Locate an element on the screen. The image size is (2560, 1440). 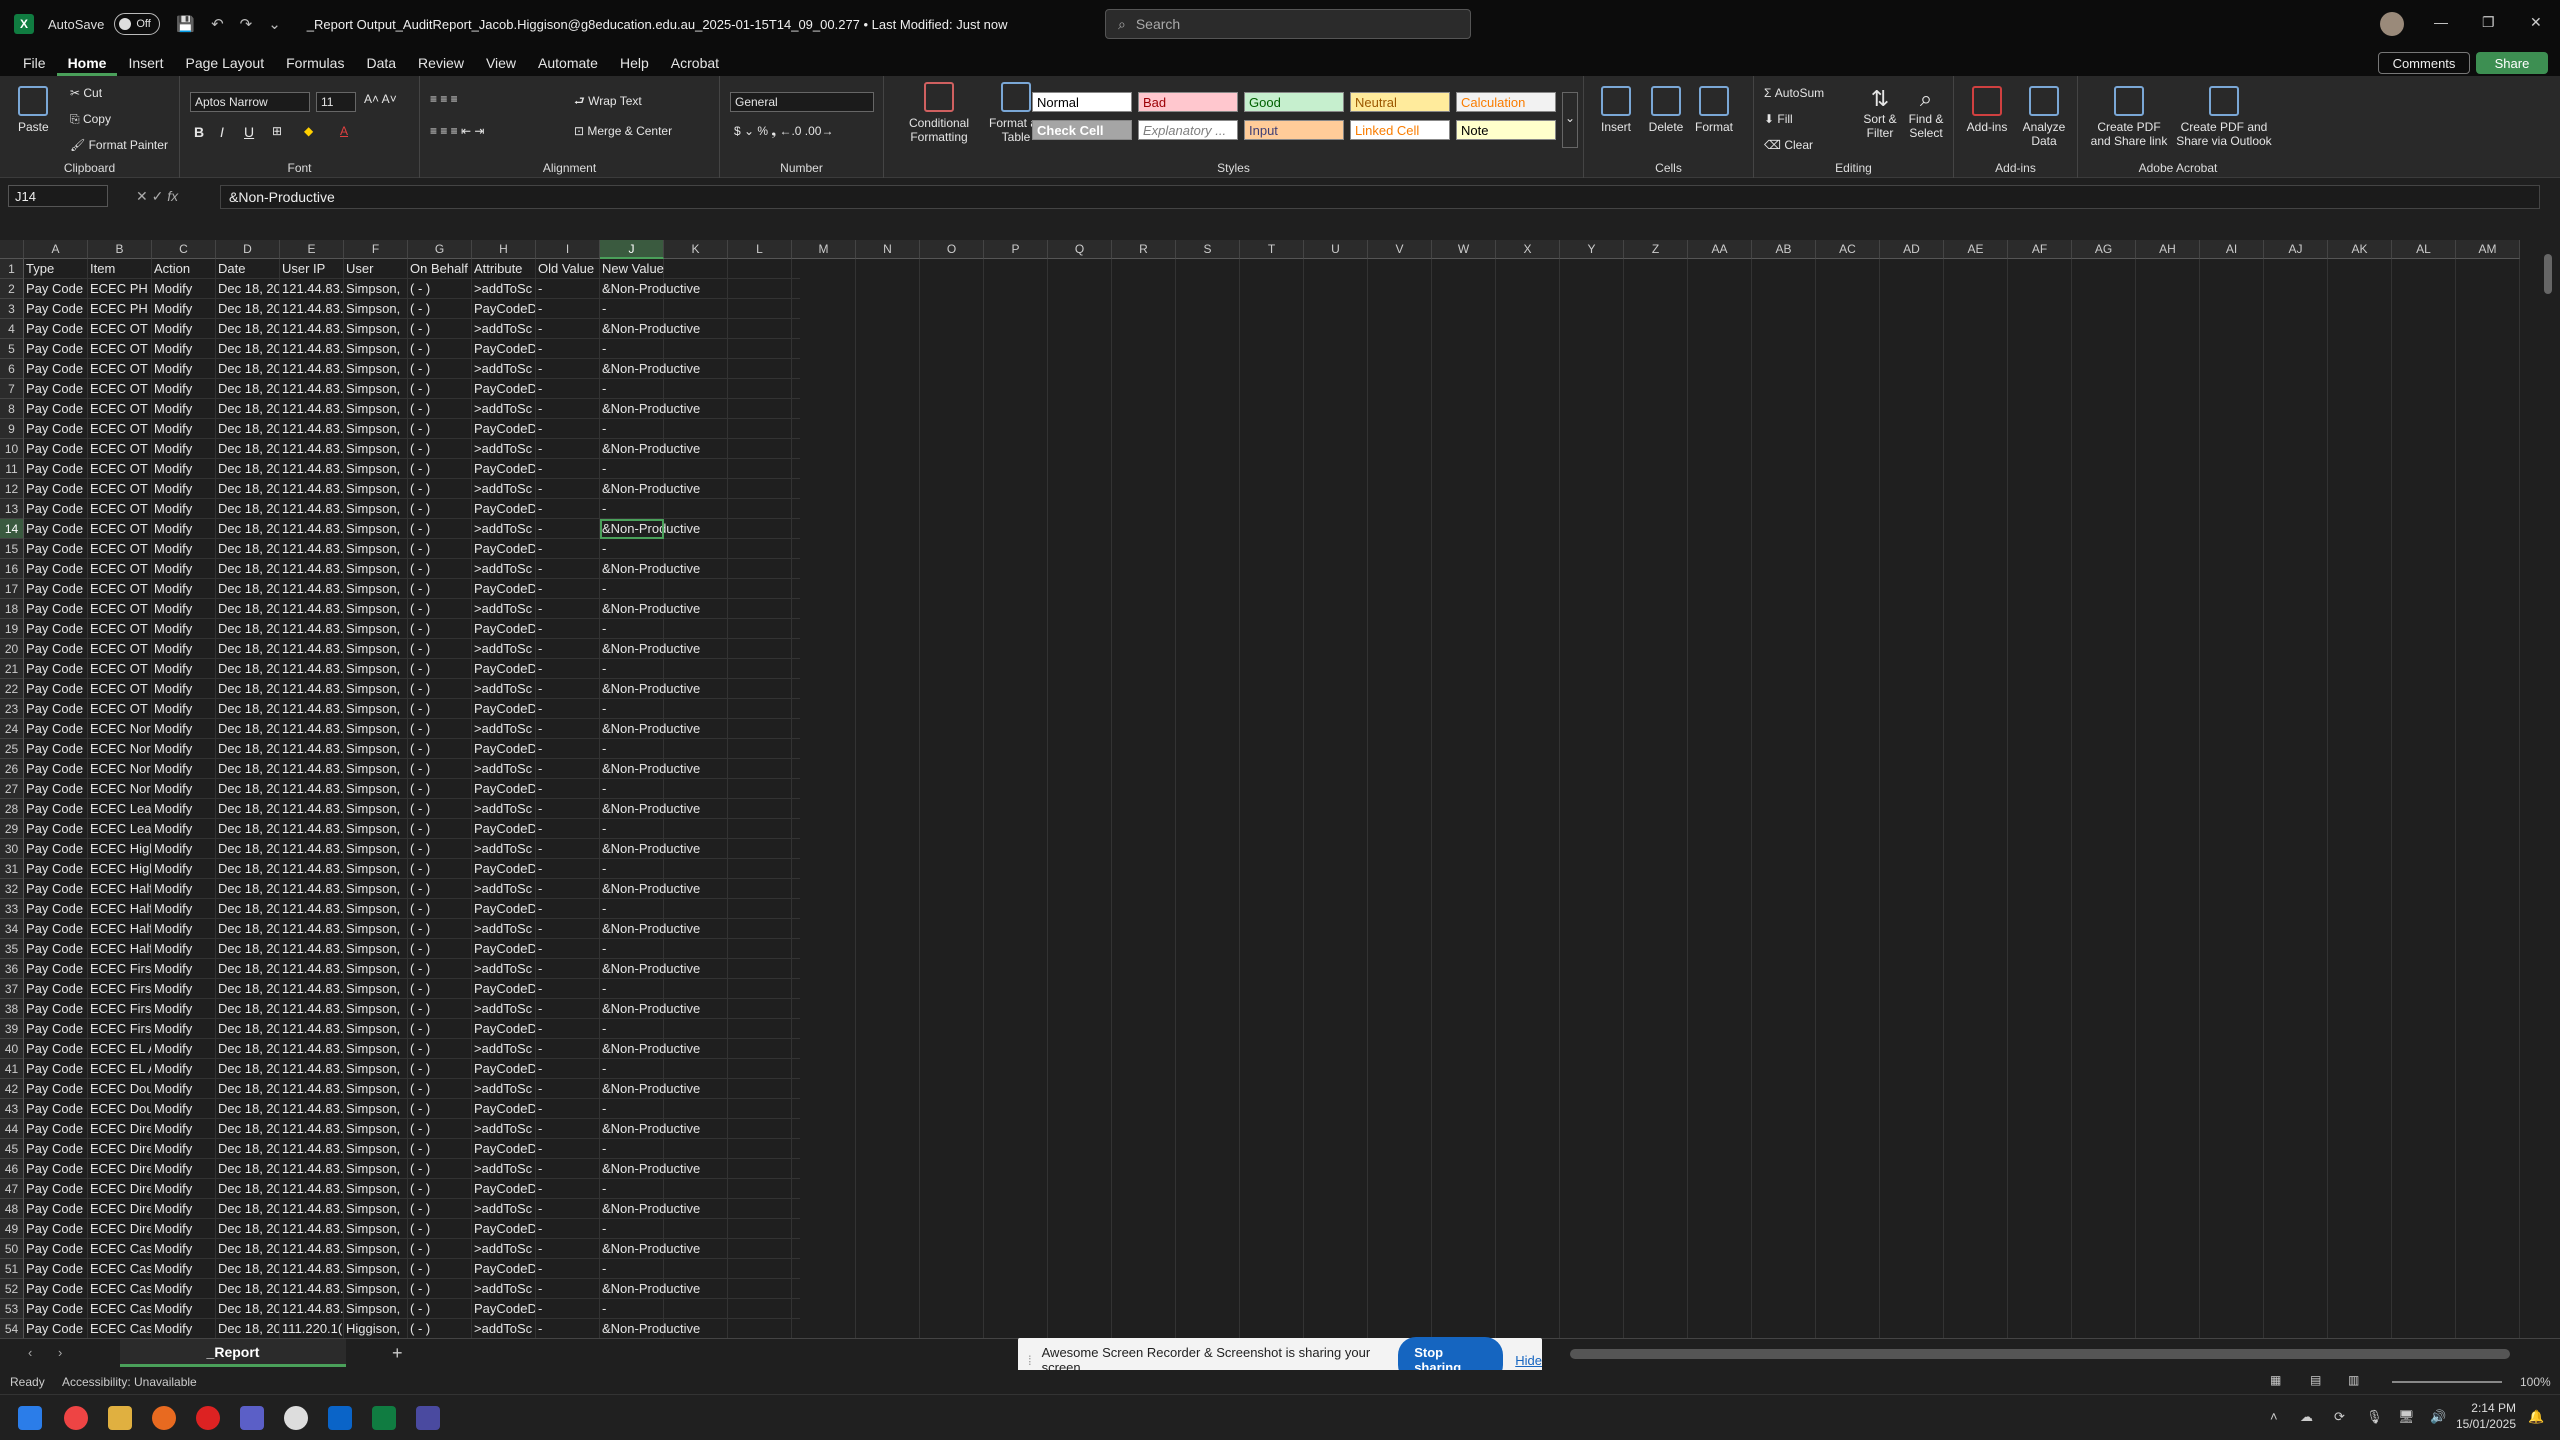
fx-icon: ✕ ✓ fx is located at coordinates (157, 196).